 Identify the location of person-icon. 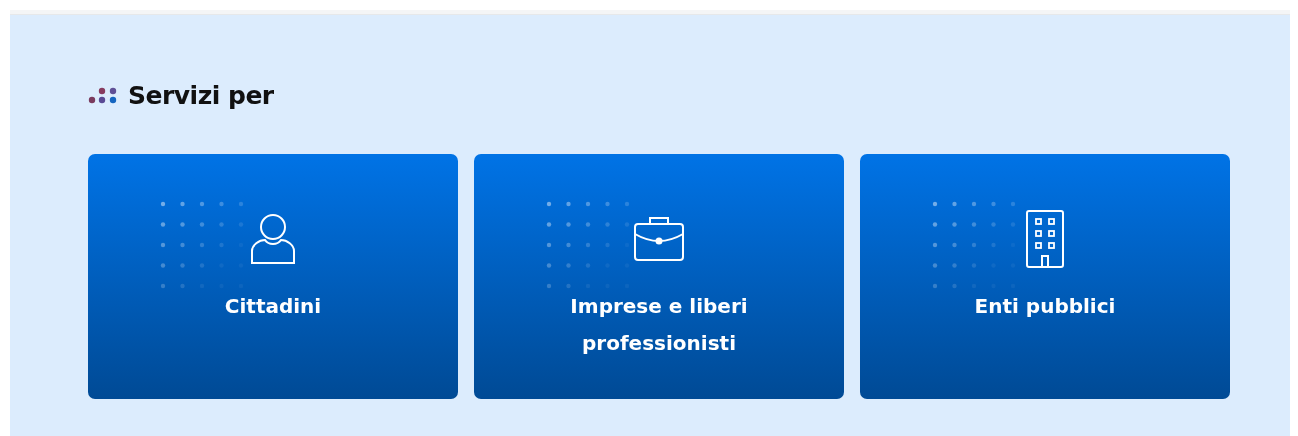
(273, 239).